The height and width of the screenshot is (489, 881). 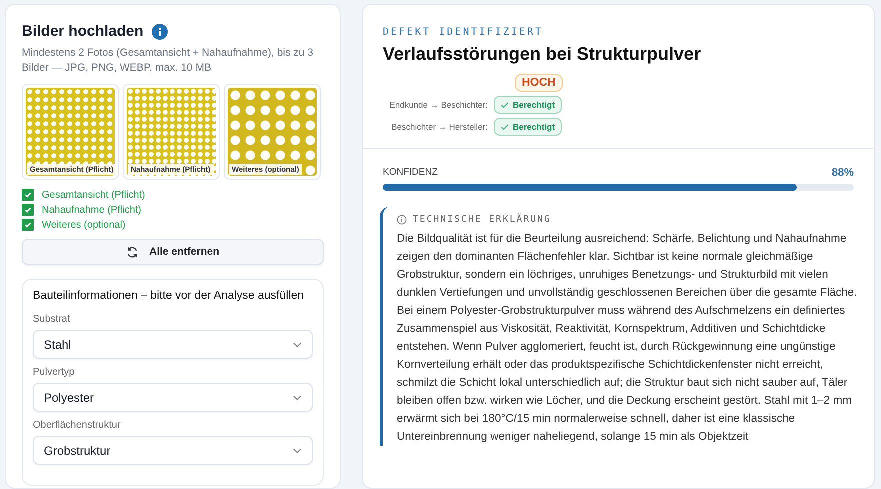 I want to click on checklist-label: Nahaufnahme (Pflicht), so click(x=92, y=210).